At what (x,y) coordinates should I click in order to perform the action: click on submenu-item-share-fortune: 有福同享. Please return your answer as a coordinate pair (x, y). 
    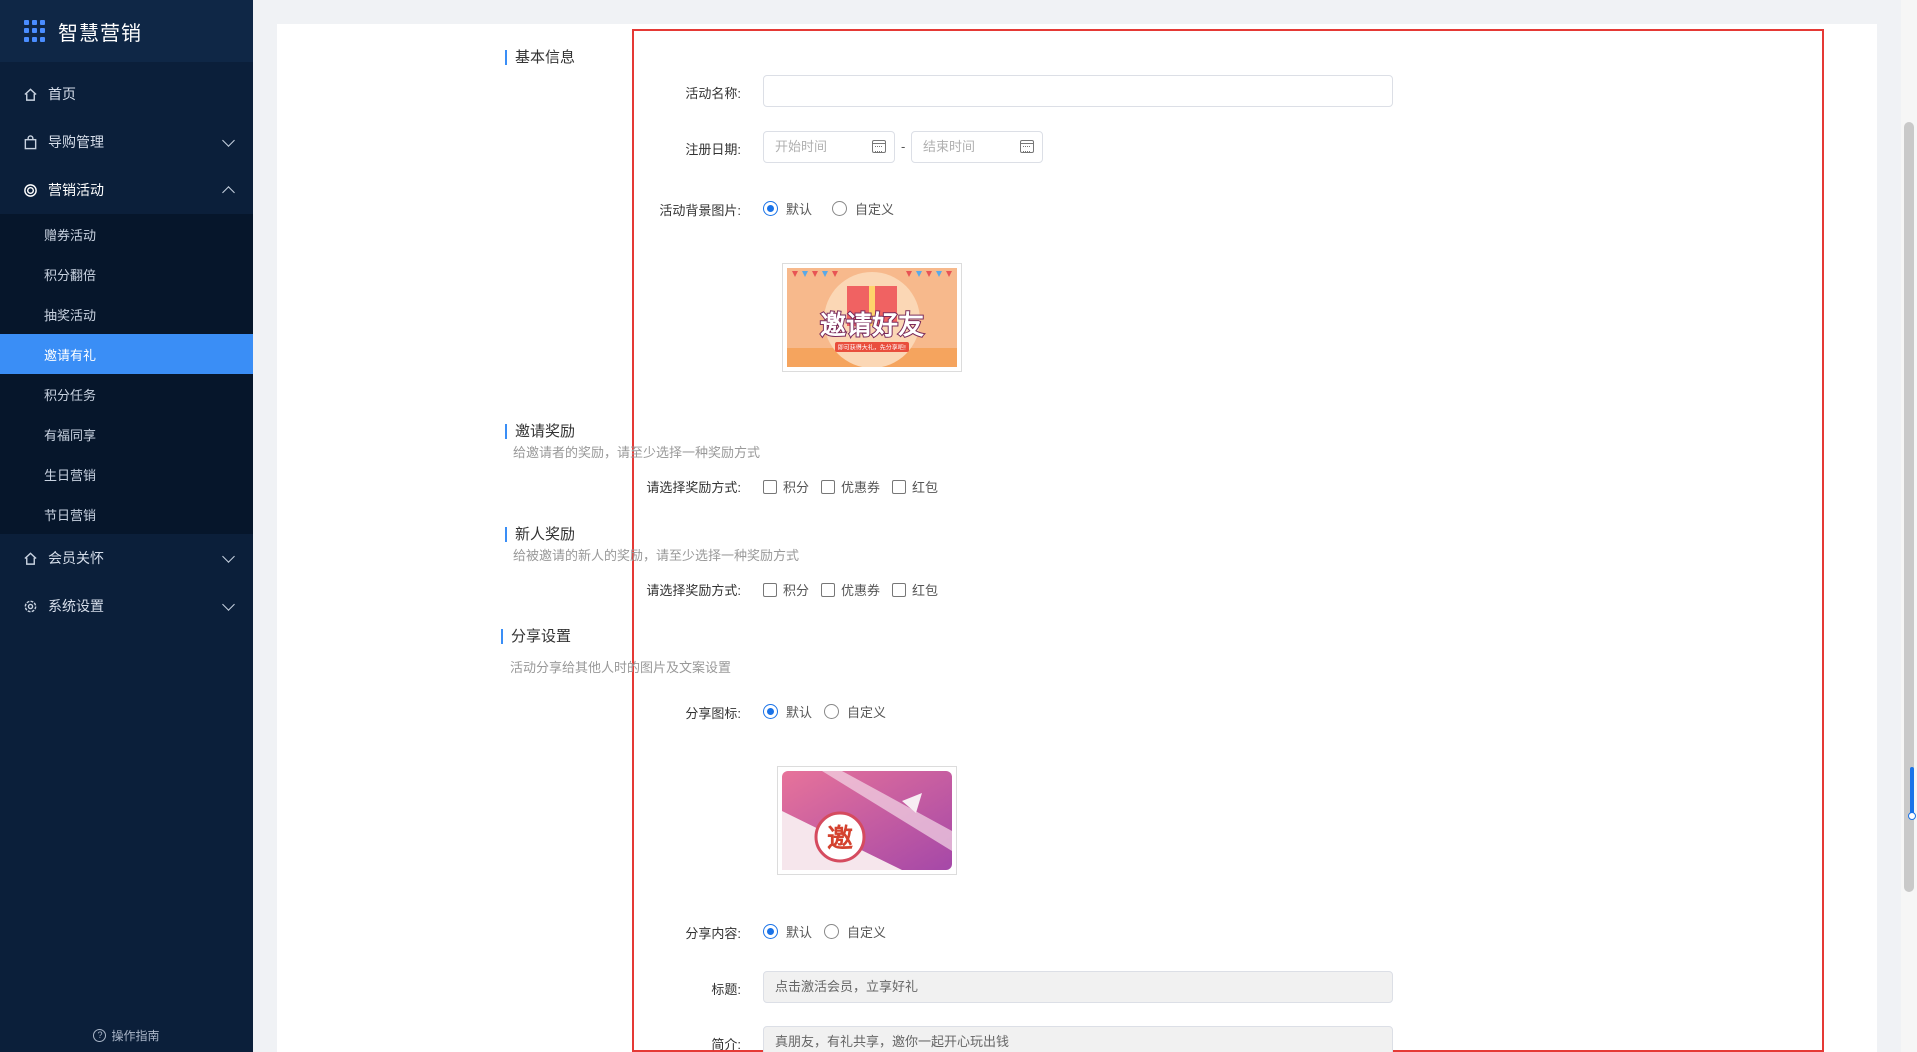
    Looking at the image, I should click on (126, 434).